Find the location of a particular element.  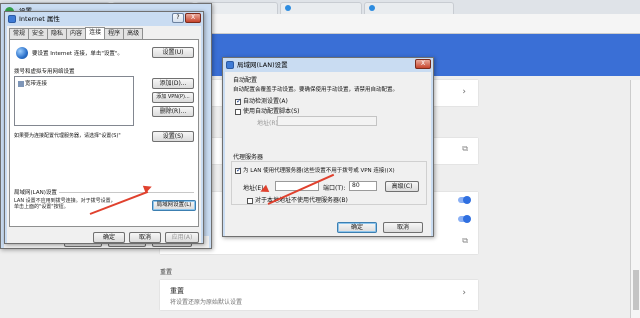

lan-close-button: X is located at coordinates (423, 64).